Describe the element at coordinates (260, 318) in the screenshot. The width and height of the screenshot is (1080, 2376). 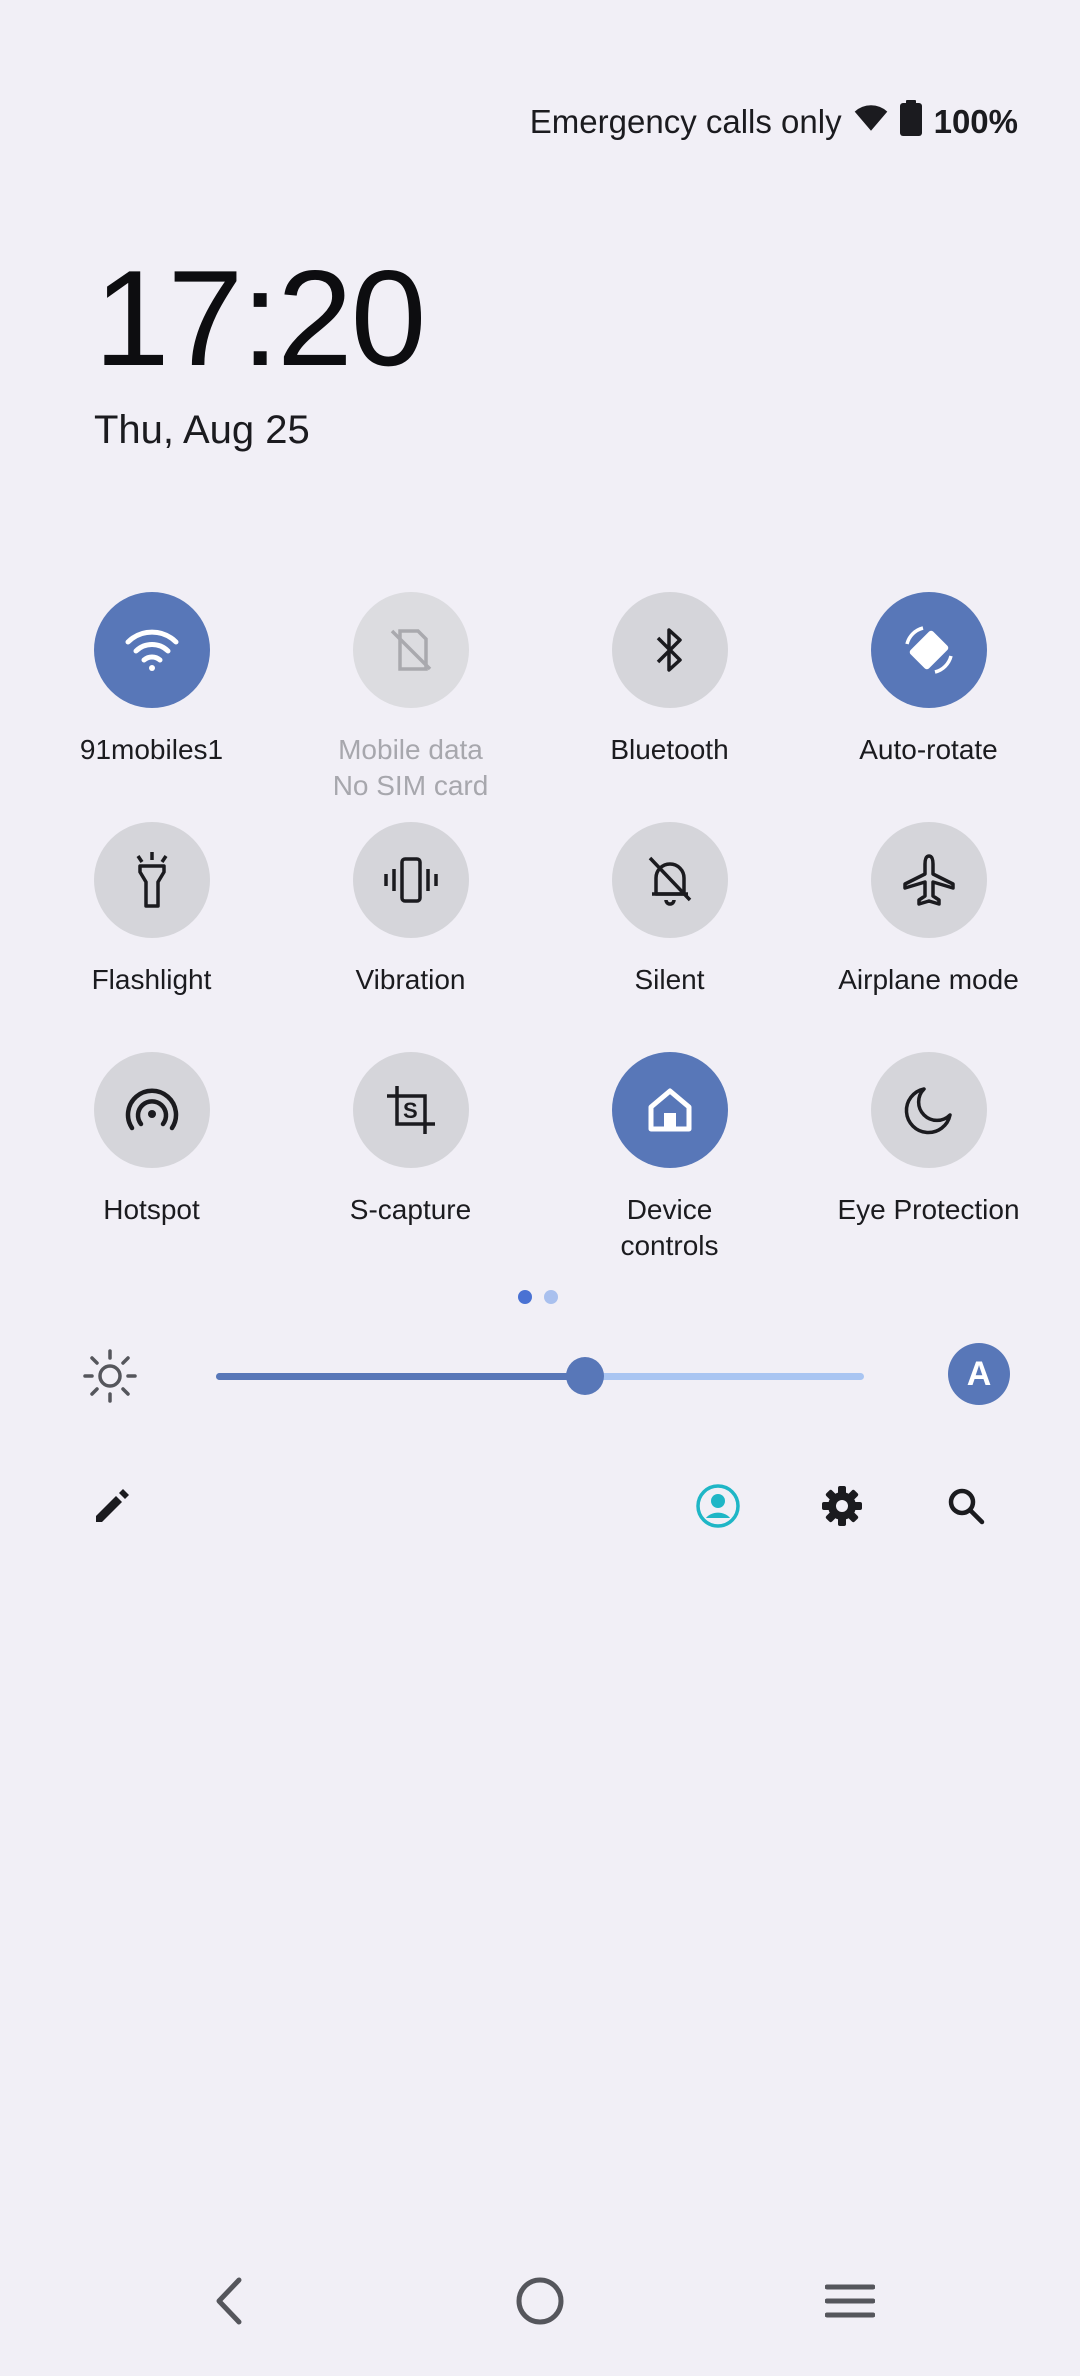
I see `clock-time: 17:20` at that location.